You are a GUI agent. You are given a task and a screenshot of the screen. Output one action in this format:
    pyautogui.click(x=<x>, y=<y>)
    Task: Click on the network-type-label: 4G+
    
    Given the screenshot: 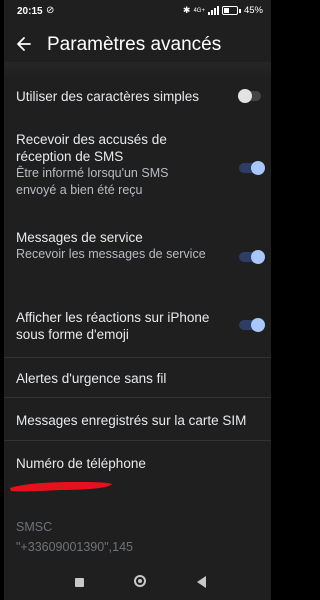 What is the action you would take?
    pyautogui.click(x=199, y=10)
    